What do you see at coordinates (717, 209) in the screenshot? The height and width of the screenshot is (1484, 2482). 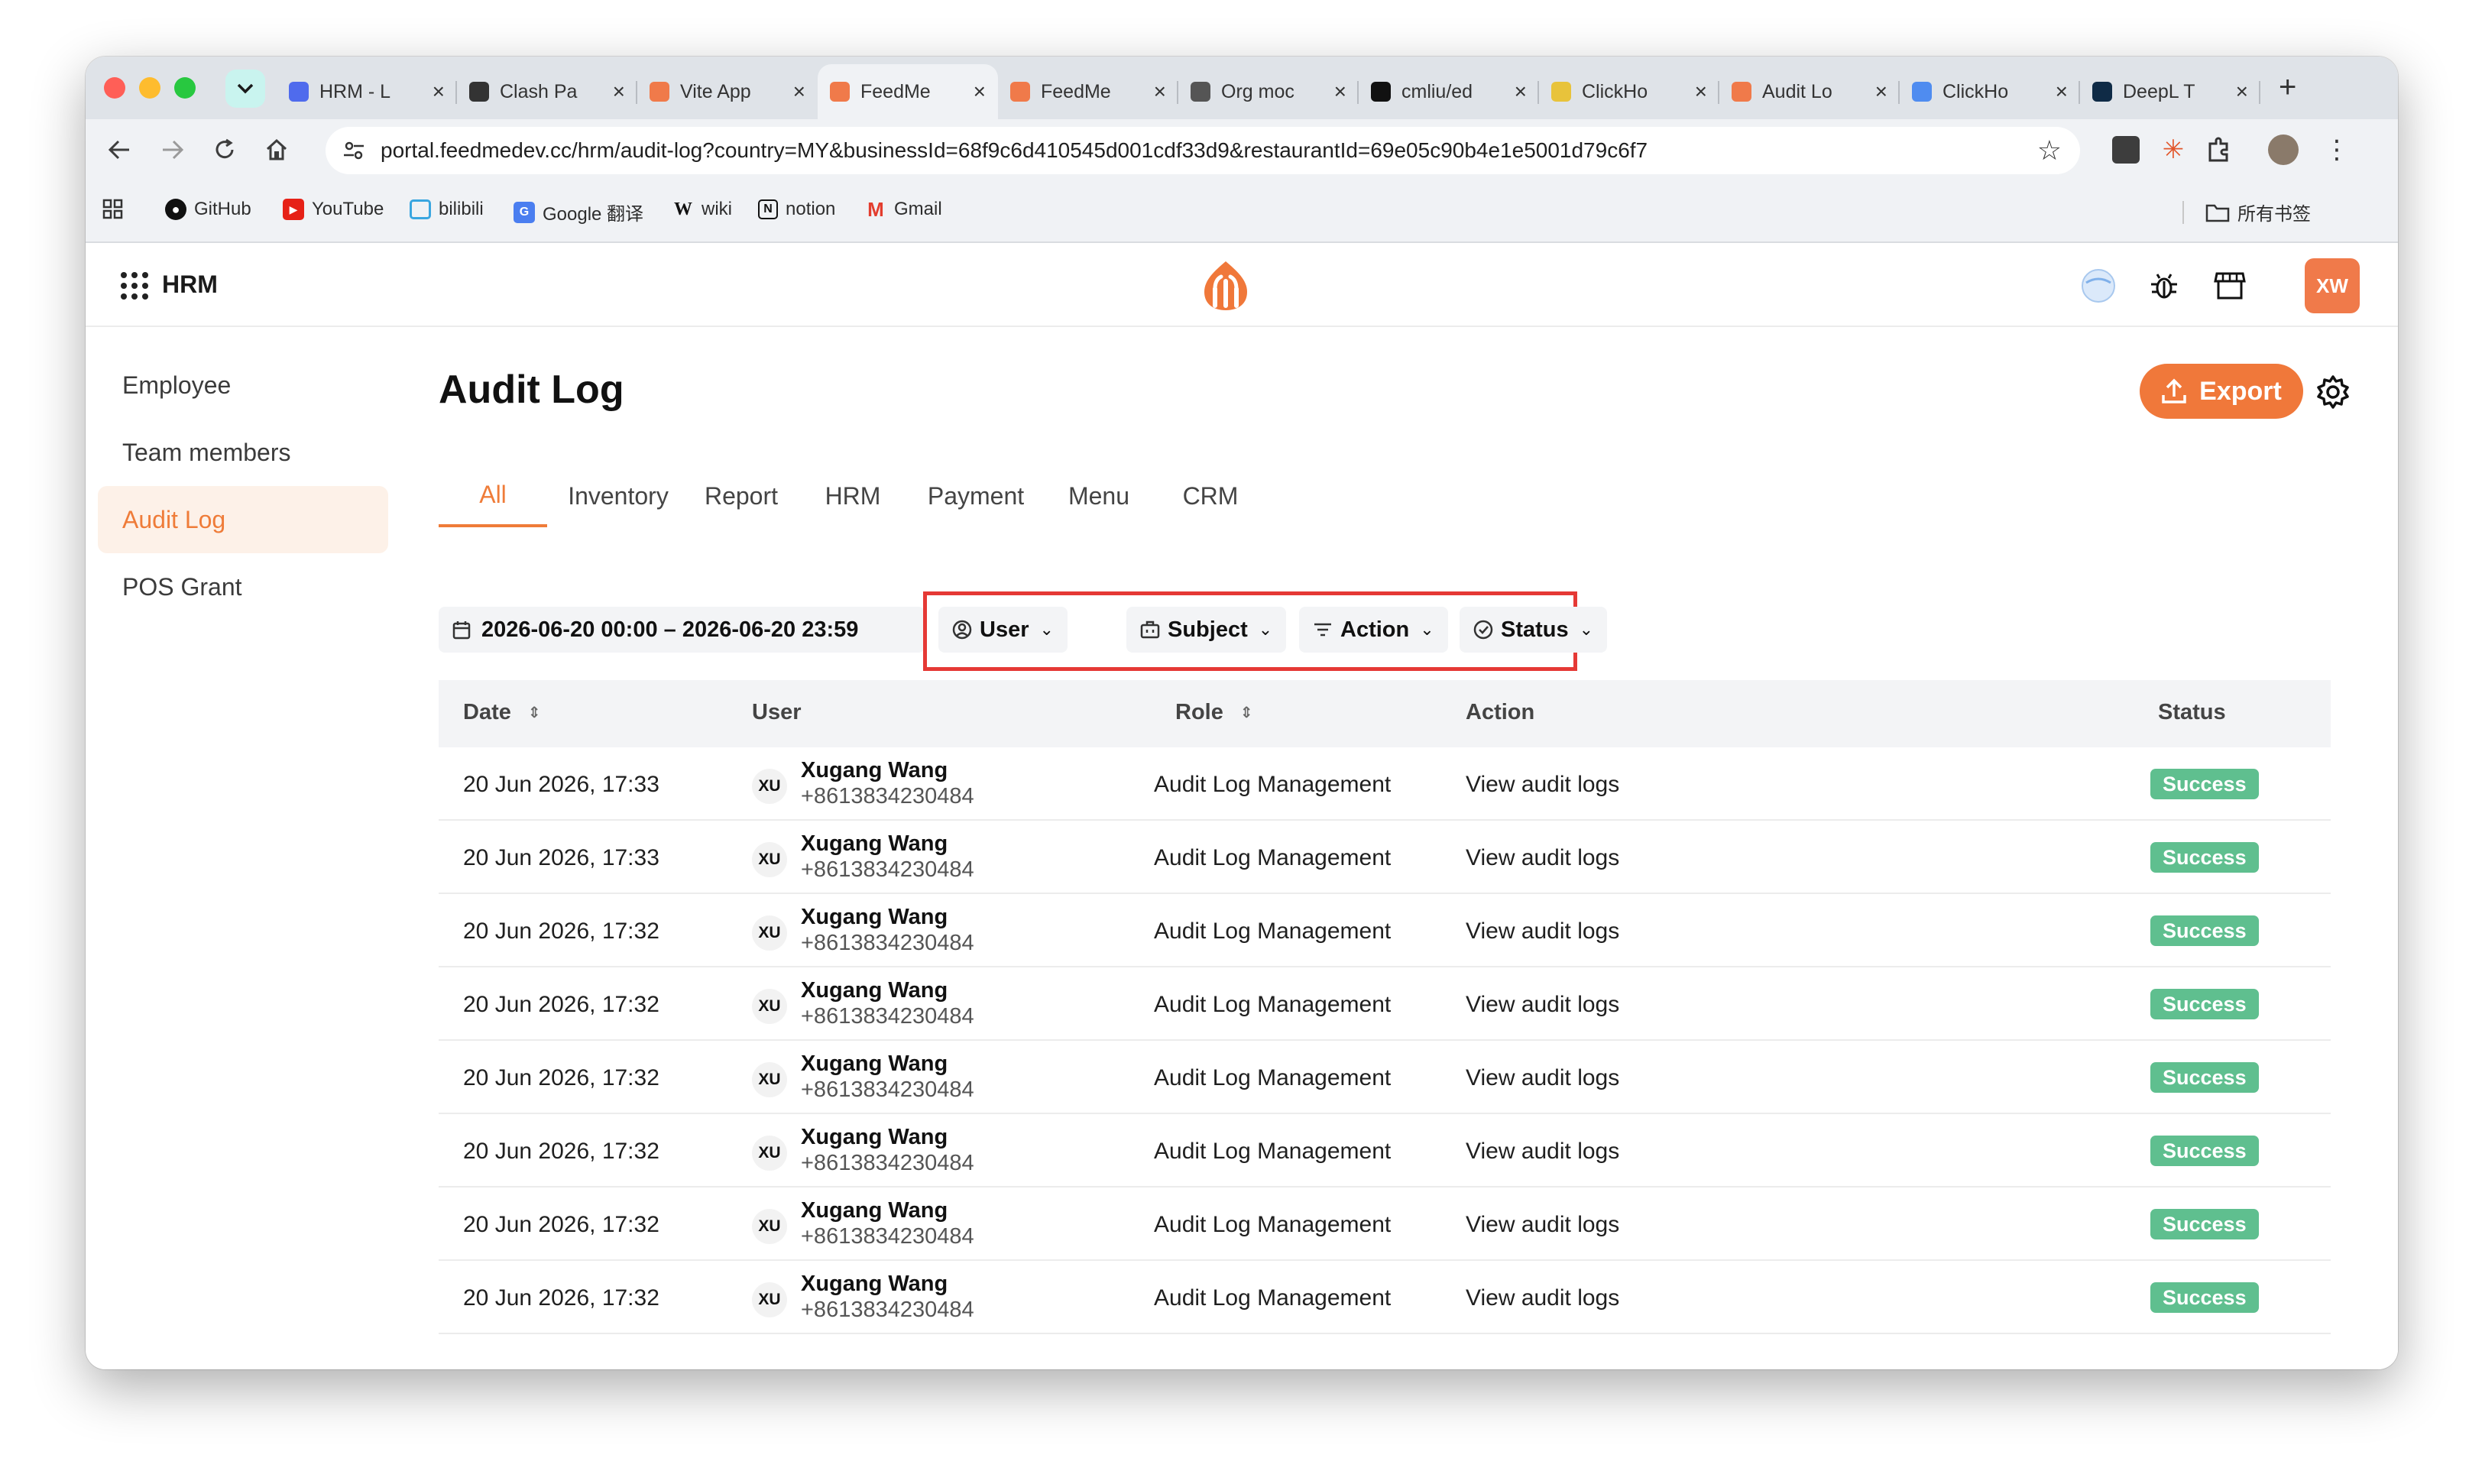 I see `bookmark-label: wiki` at bounding box center [717, 209].